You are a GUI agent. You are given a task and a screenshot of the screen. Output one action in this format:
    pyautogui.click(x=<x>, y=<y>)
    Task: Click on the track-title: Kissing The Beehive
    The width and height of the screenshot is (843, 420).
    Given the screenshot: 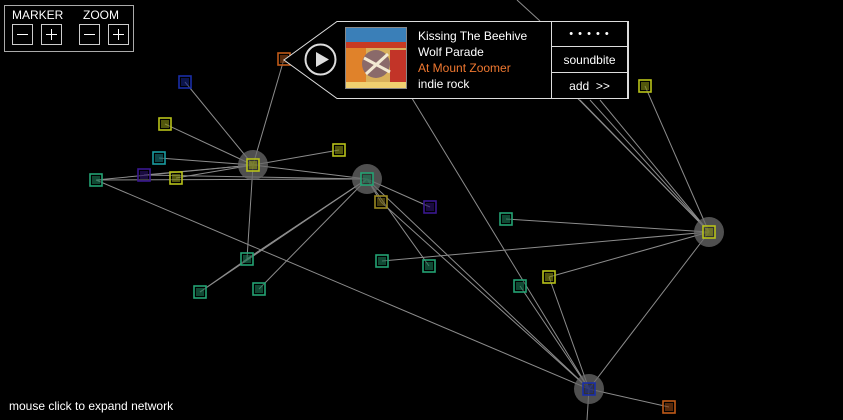 What is the action you would take?
    pyautogui.click(x=472, y=36)
    